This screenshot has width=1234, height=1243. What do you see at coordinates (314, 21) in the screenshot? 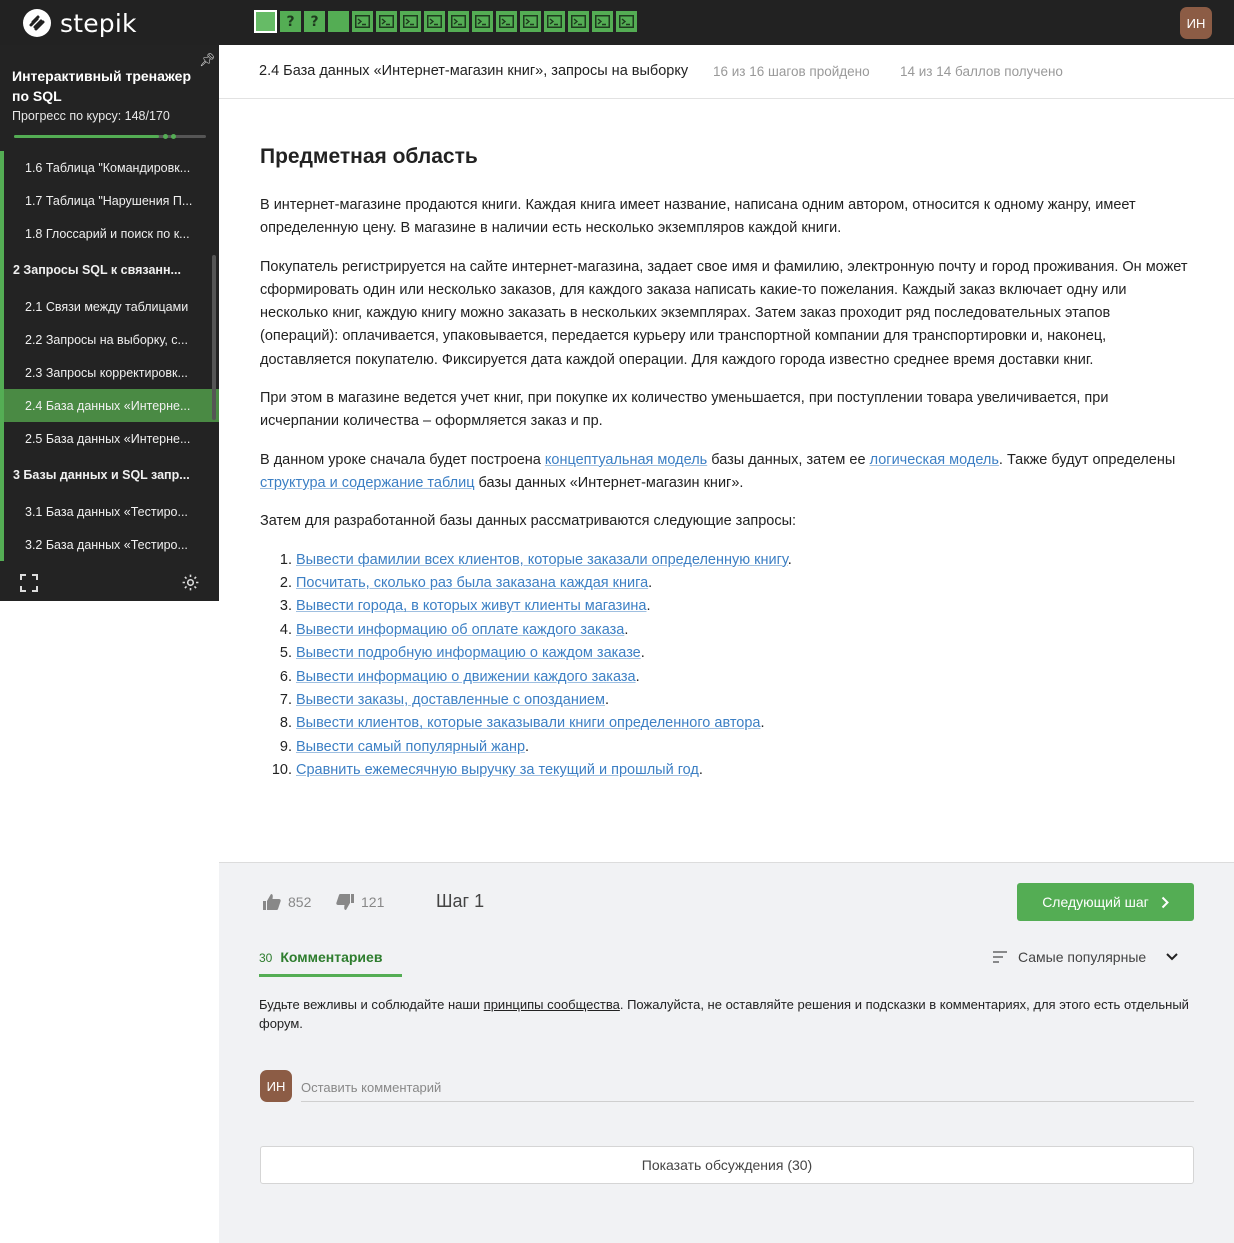
I see `step-3: ?` at bounding box center [314, 21].